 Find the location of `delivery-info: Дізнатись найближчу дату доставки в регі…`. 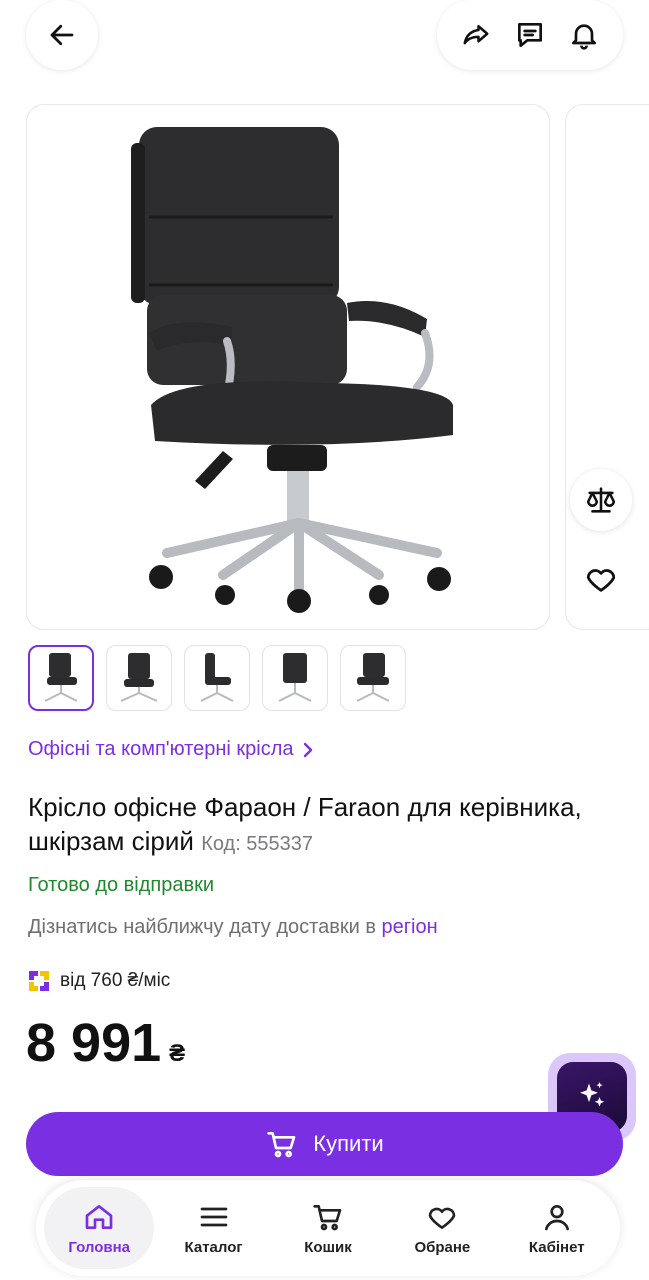

delivery-info: Дізнатись найближчу дату доставки в регі… is located at coordinates (233, 927).